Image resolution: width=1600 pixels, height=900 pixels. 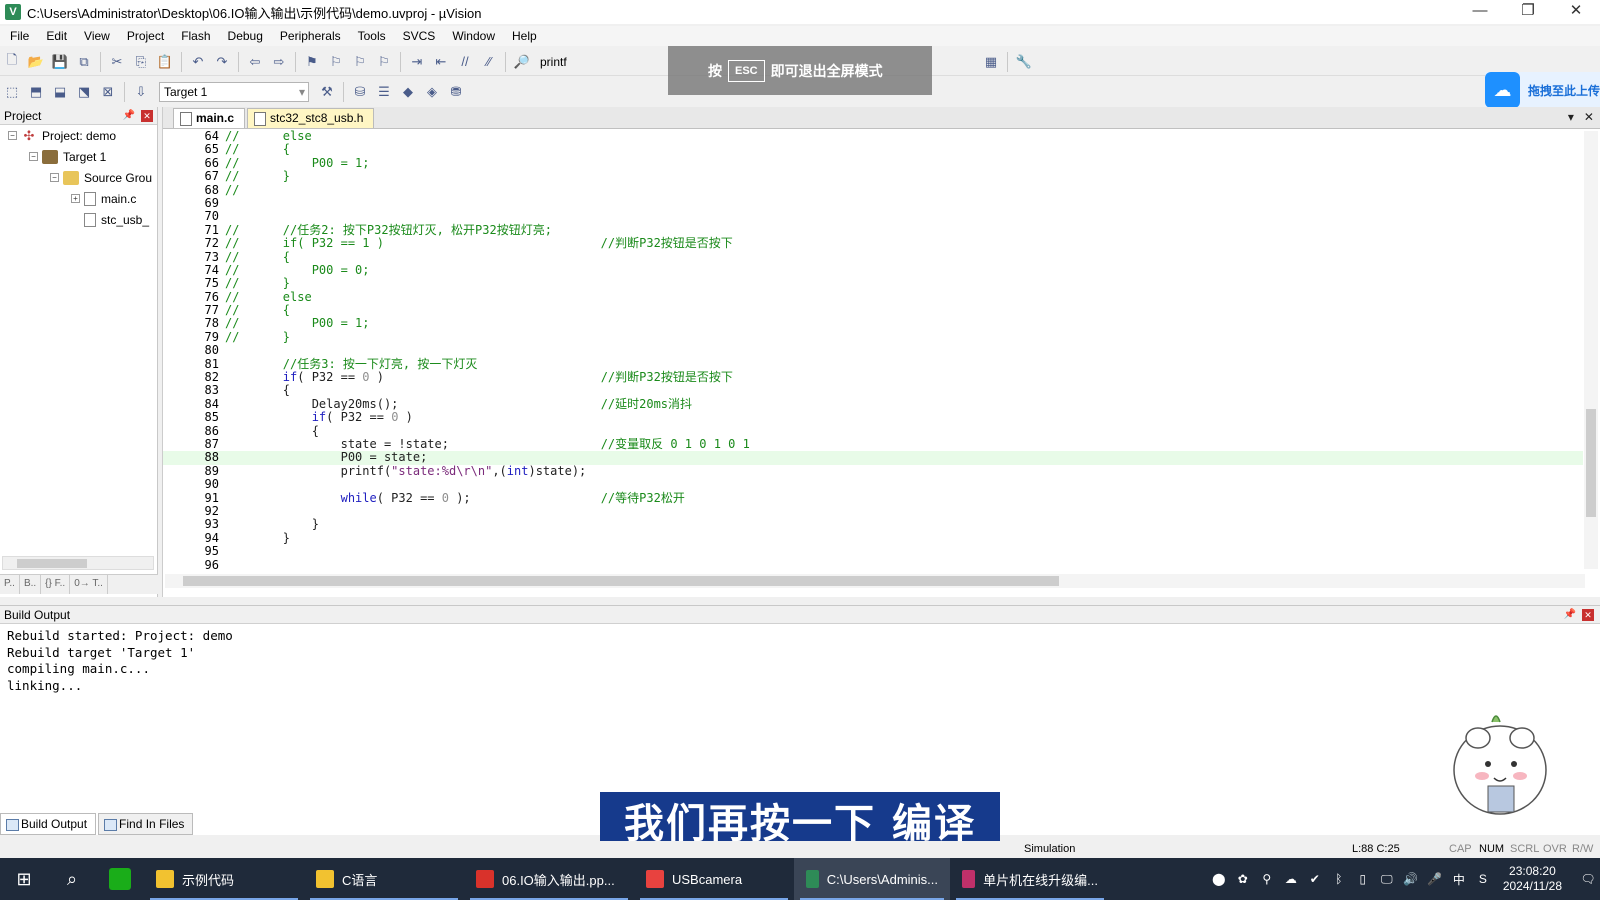 I want to click on menu-file: File, so click(x=18, y=36).